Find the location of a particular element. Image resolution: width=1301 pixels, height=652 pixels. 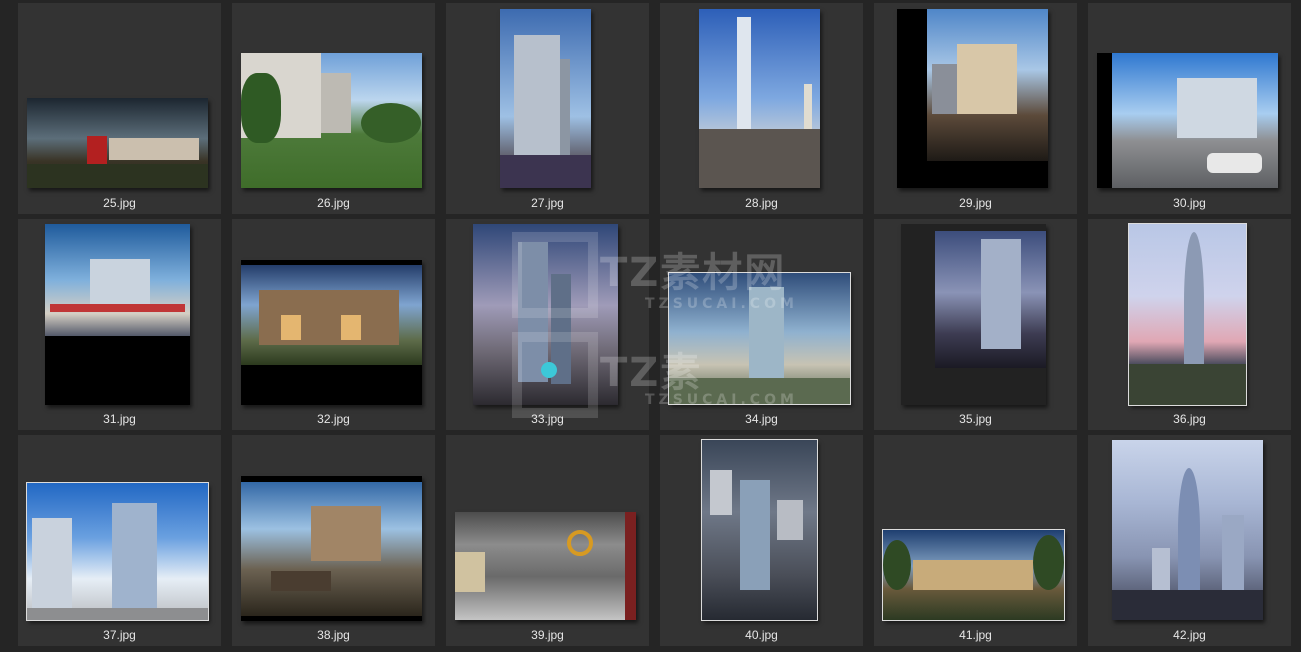

file-name-label: 39.jpg is located at coordinates (547, 635).